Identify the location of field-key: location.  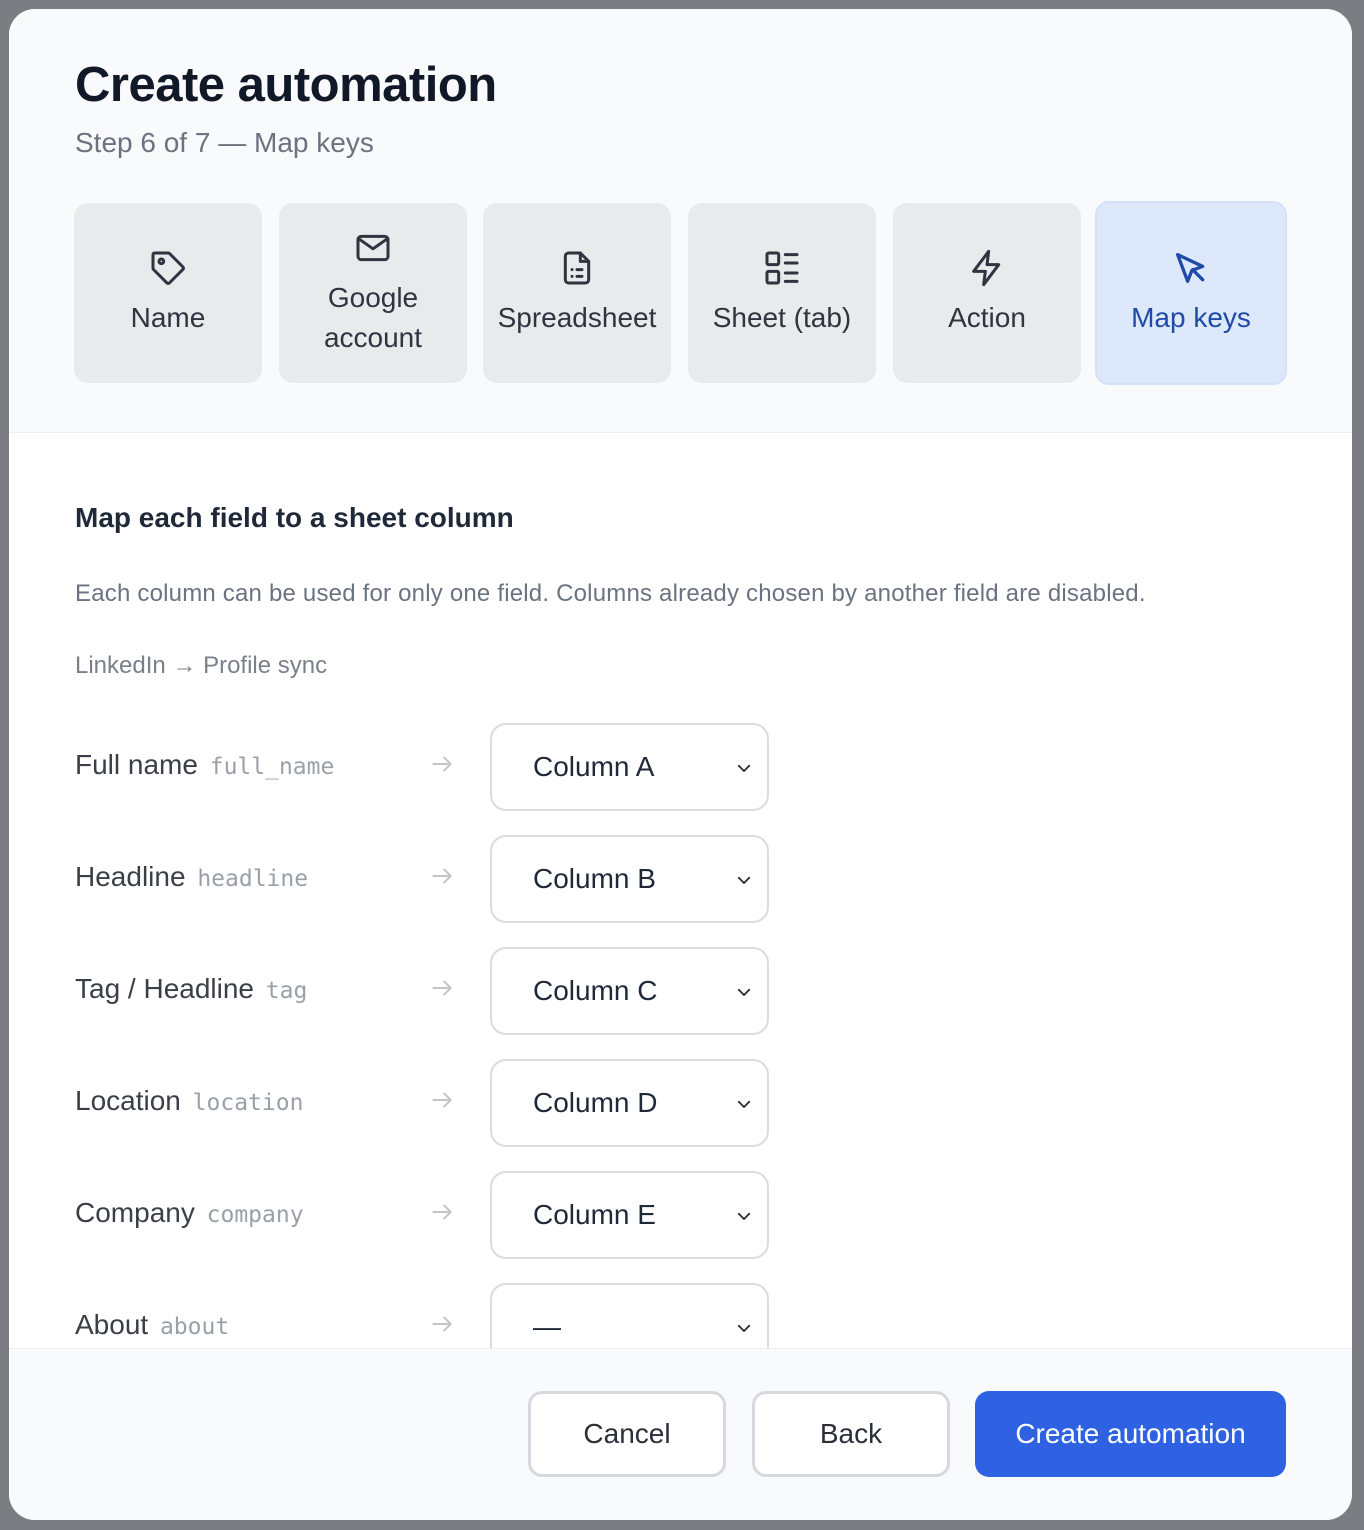
(248, 1103).